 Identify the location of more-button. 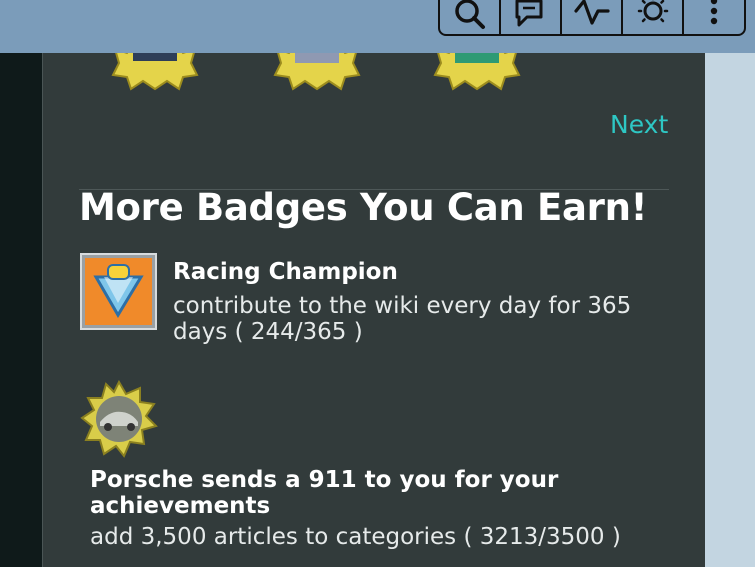
(714, 17).